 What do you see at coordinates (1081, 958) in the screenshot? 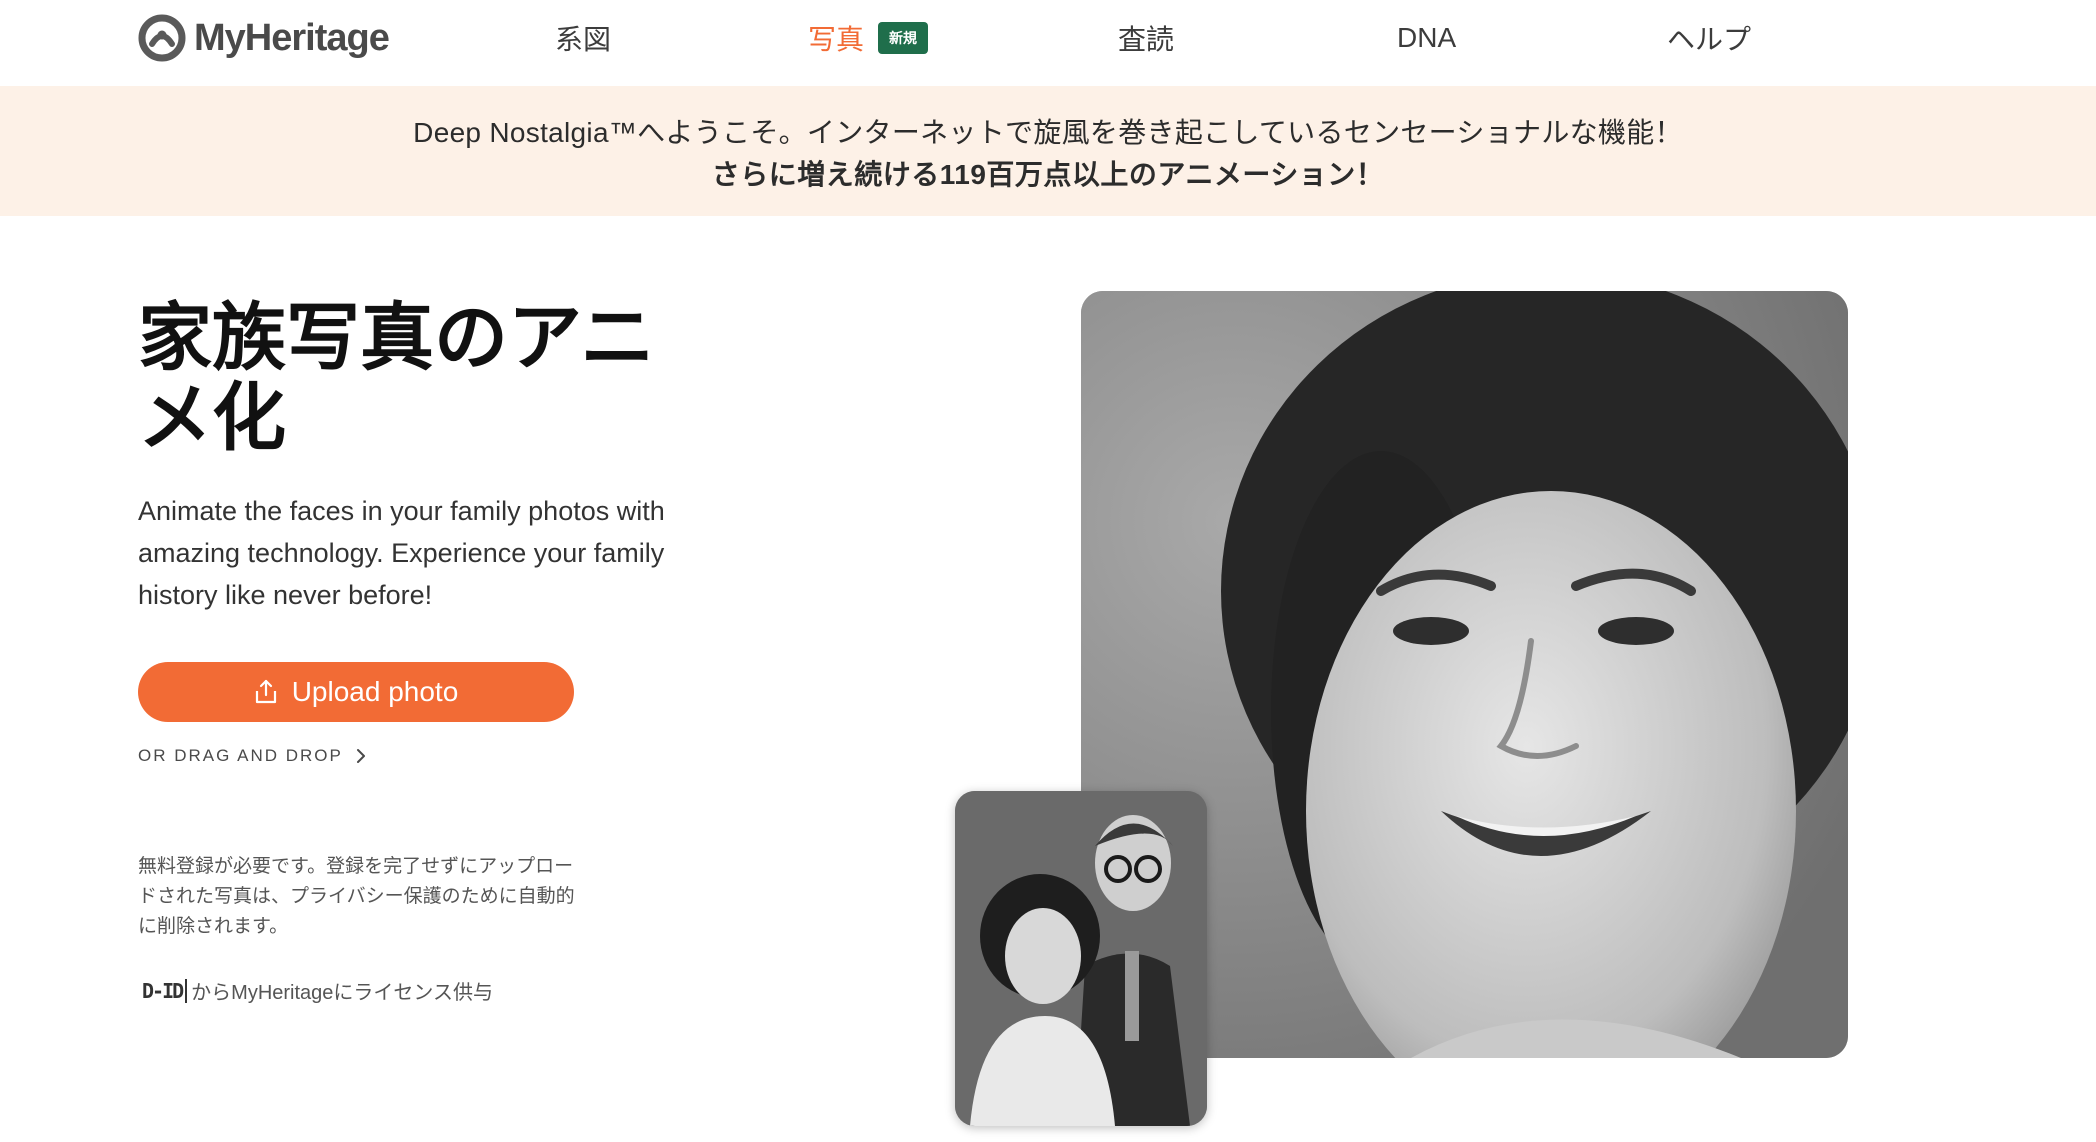
I see `original-photo-thumbnail` at bounding box center [1081, 958].